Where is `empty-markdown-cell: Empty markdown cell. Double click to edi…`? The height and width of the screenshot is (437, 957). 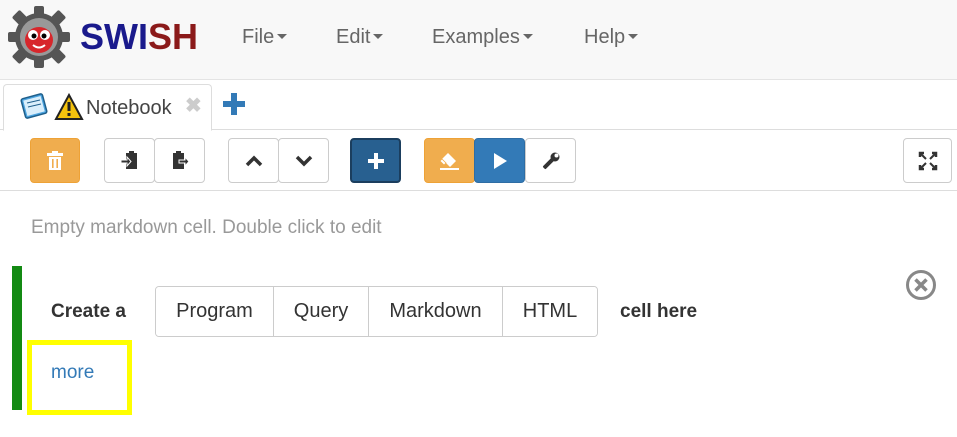
empty-markdown-cell: Empty markdown cell. Double click to edi… is located at coordinates (206, 228).